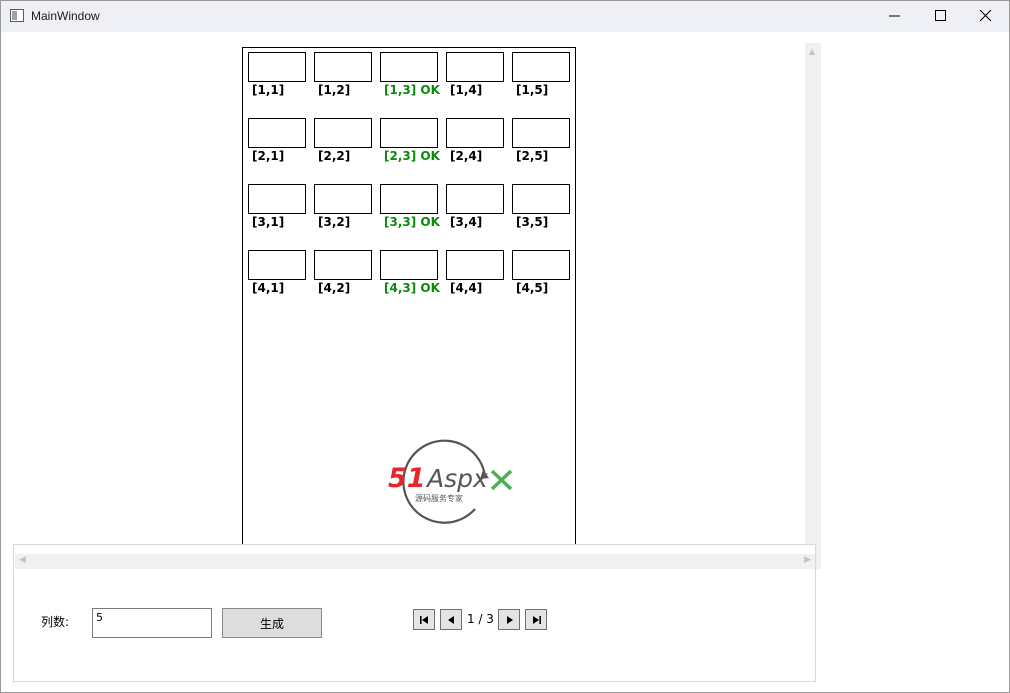 This screenshot has width=1010, height=693. What do you see at coordinates (22, 560) in the screenshot?
I see `scroll-left-icon: ◀` at bounding box center [22, 560].